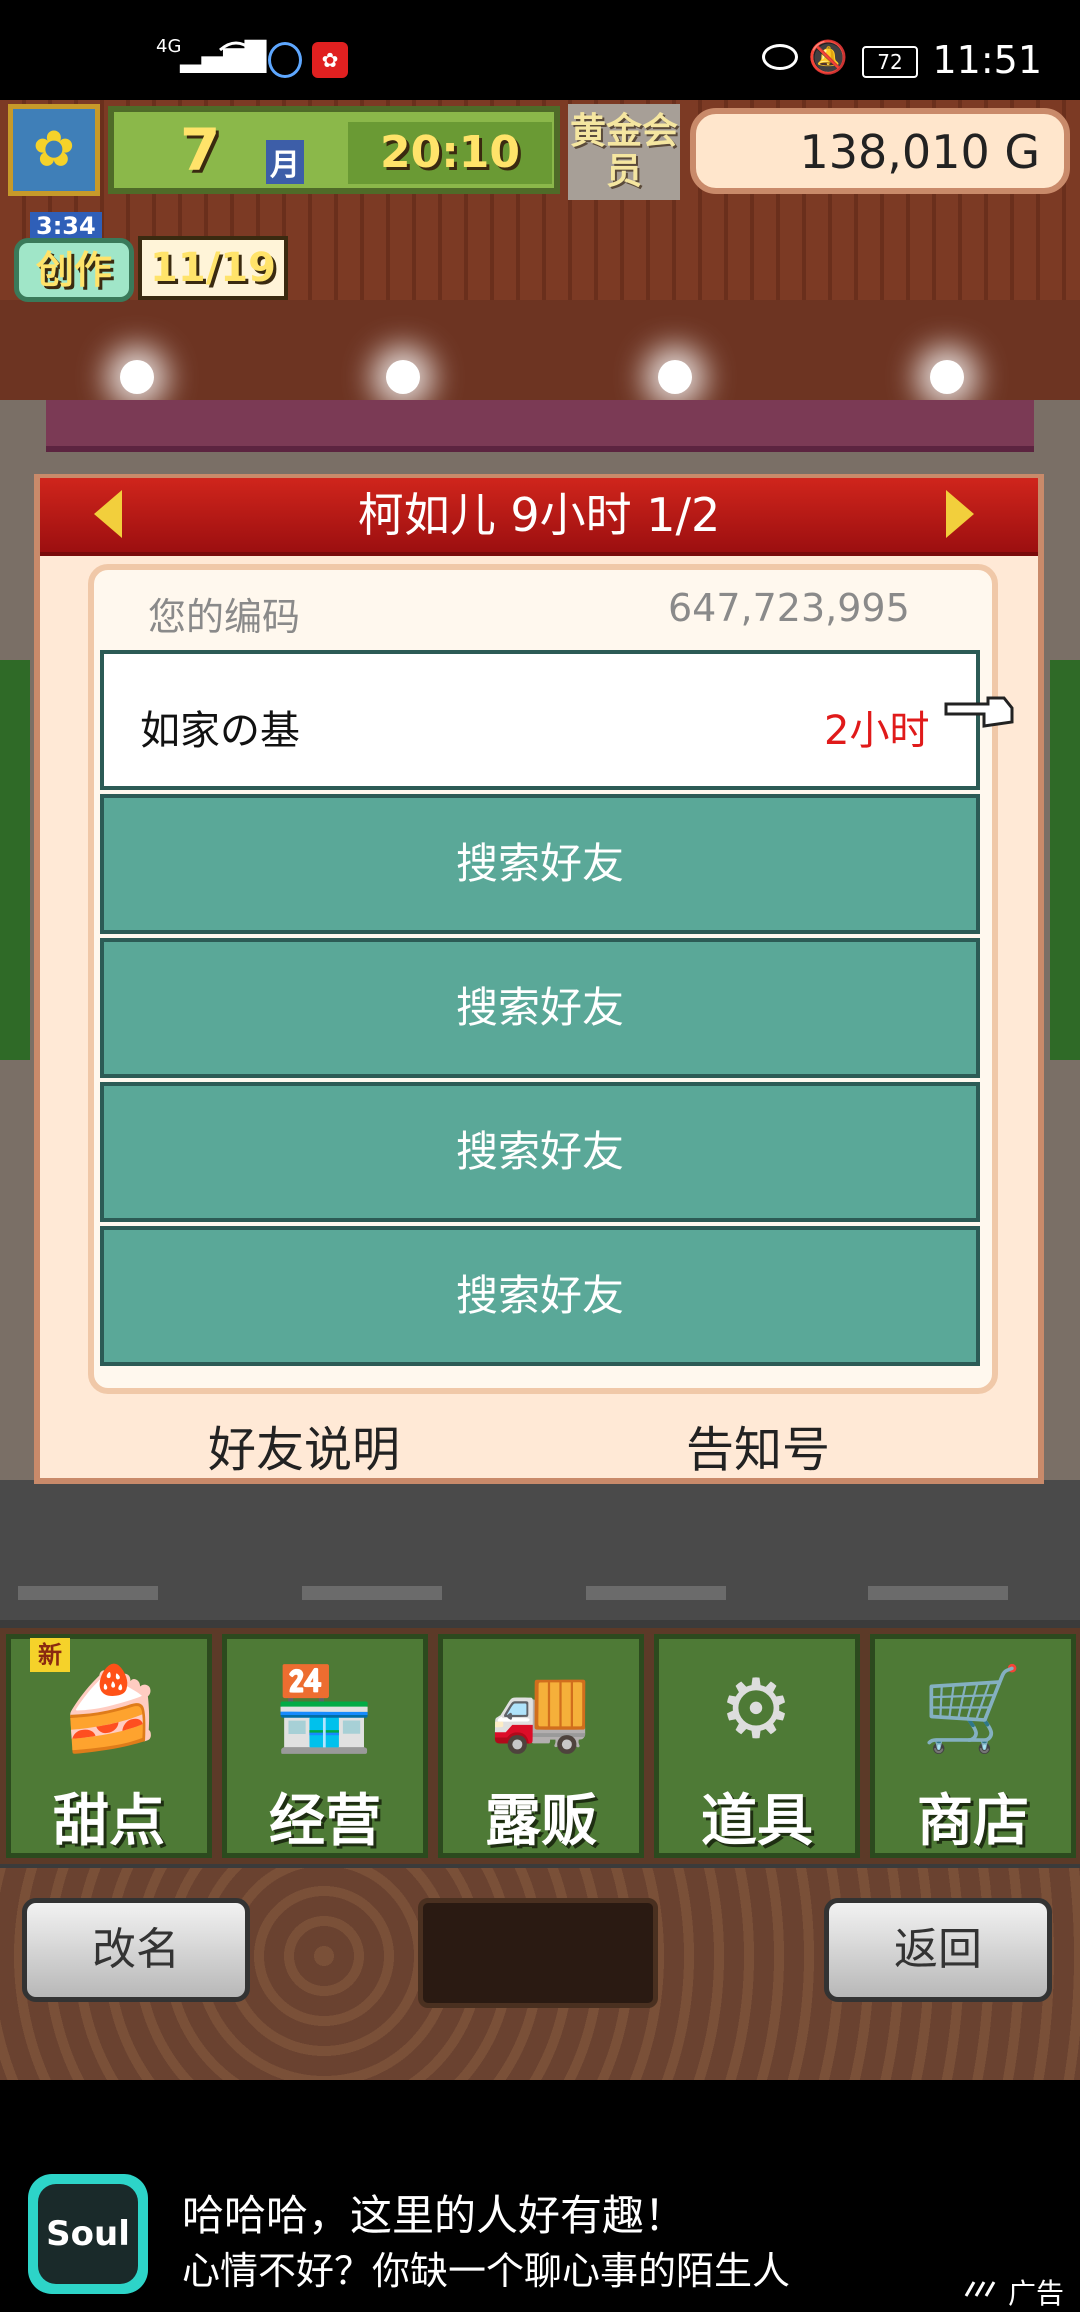 This screenshot has height=2312, width=1080. Describe the element at coordinates (220, 731) in the screenshot. I see `friend-name: 如家の基` at that location.